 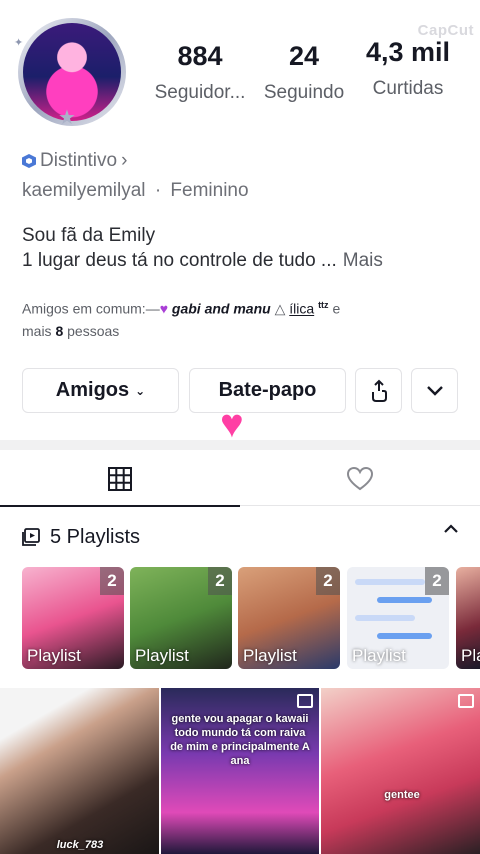 I want to click on chat-button-label: Bate-papo, so click(x=267, y=390).